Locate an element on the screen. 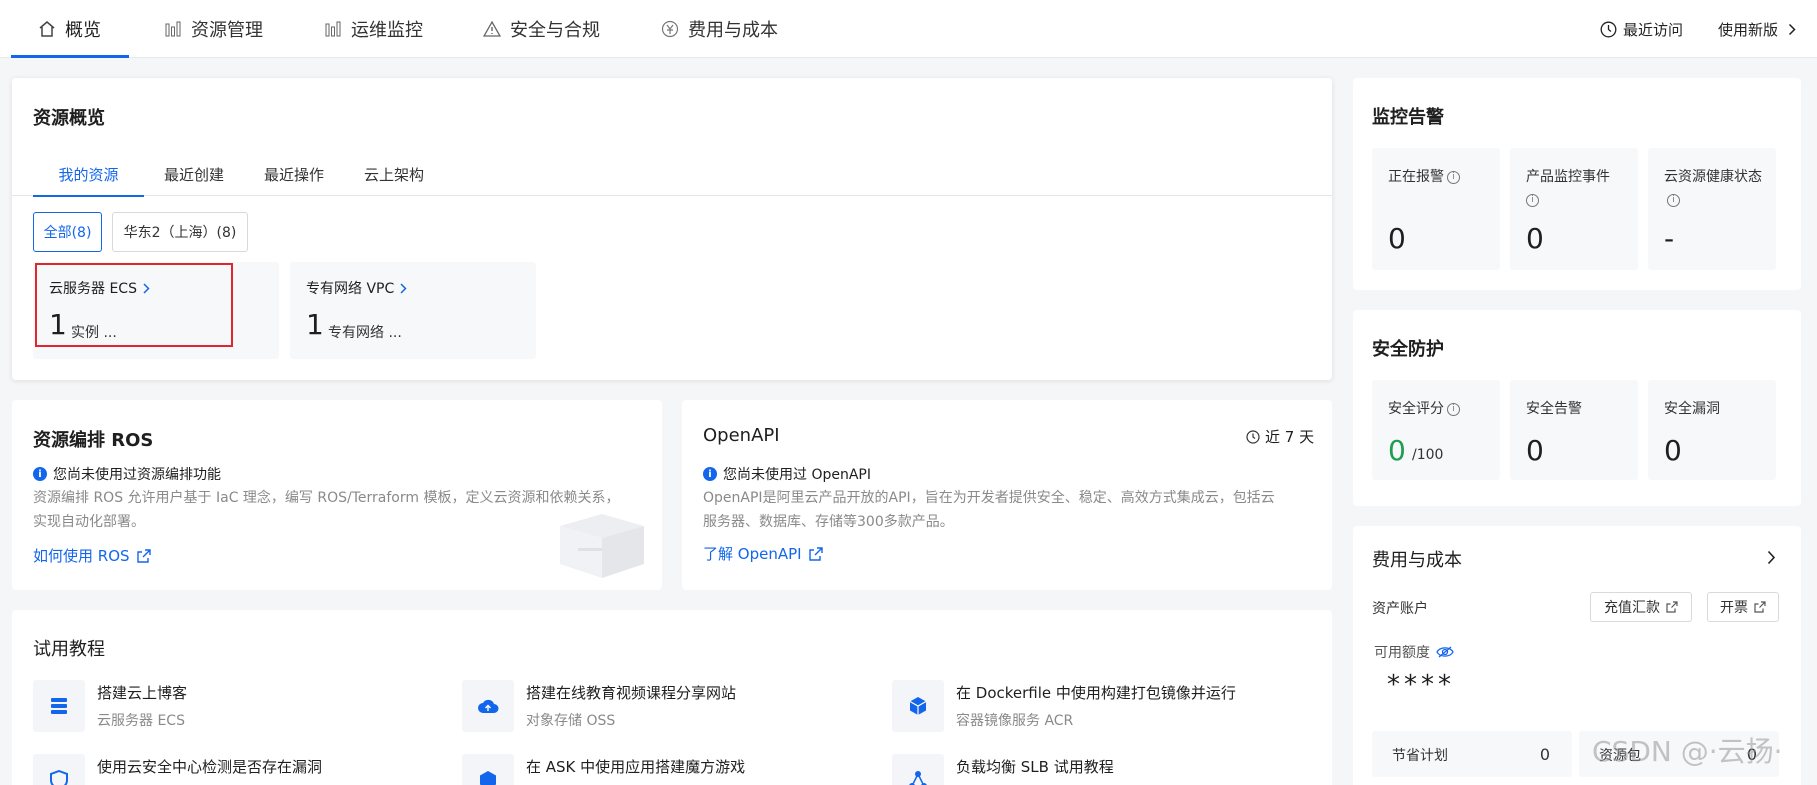 Image resolution: width=1817 pixels, height=785 pixels. tutorial-item: 在 Dockerfile 中使用构建打包镜像并运行 容器镜像服务 ACR is located at coordinates (1102, 708).